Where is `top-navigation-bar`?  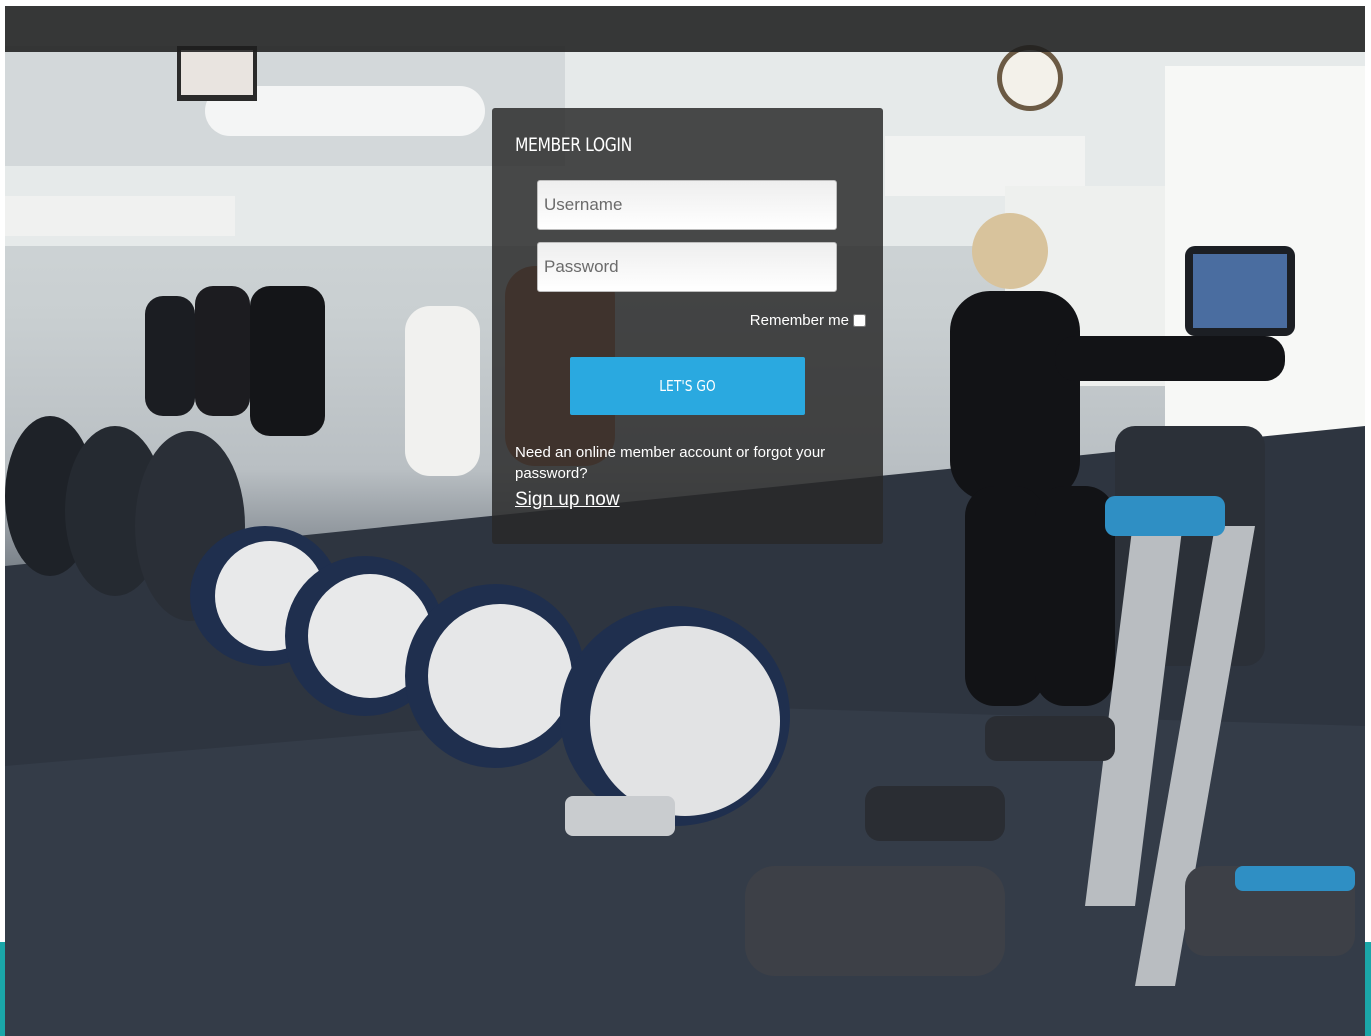
top-navigation-bar is located at coordinates (685, 29).